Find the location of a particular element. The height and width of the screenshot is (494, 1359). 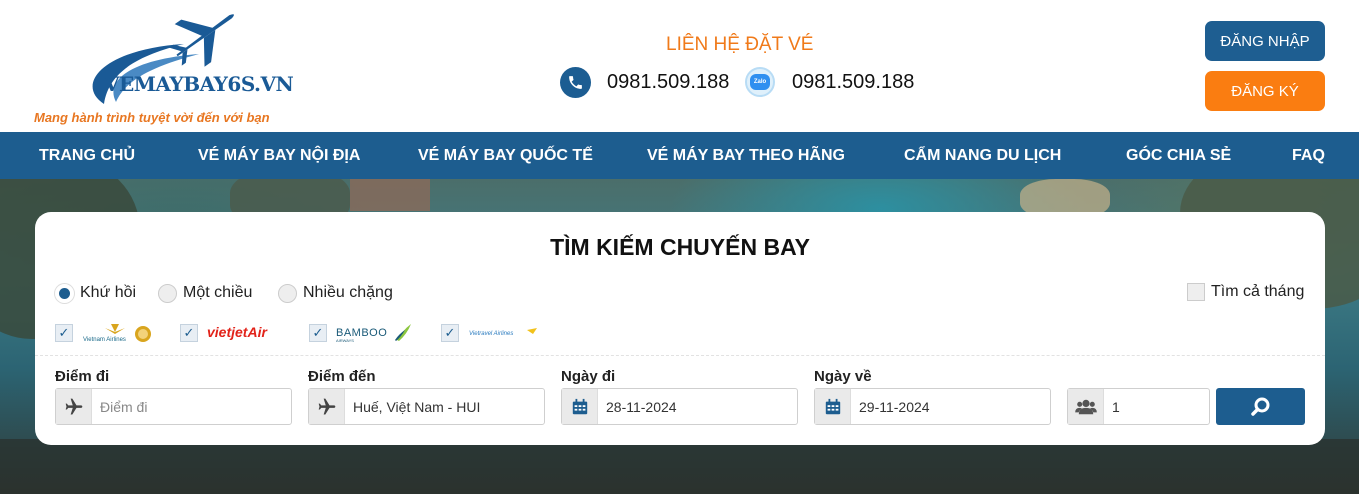

trip-type-group: Khứ hồi Một chiều Nhiều chặng is located at coordinates (305, 293).